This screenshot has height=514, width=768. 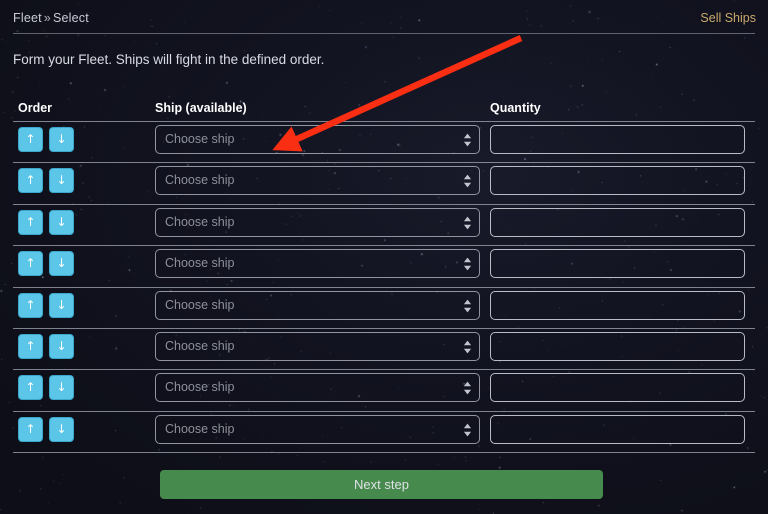 What do you see at coordinates (381, 484) in the screenshot?
I see `next-step-button: Next step` at bounding box center [381, 484].